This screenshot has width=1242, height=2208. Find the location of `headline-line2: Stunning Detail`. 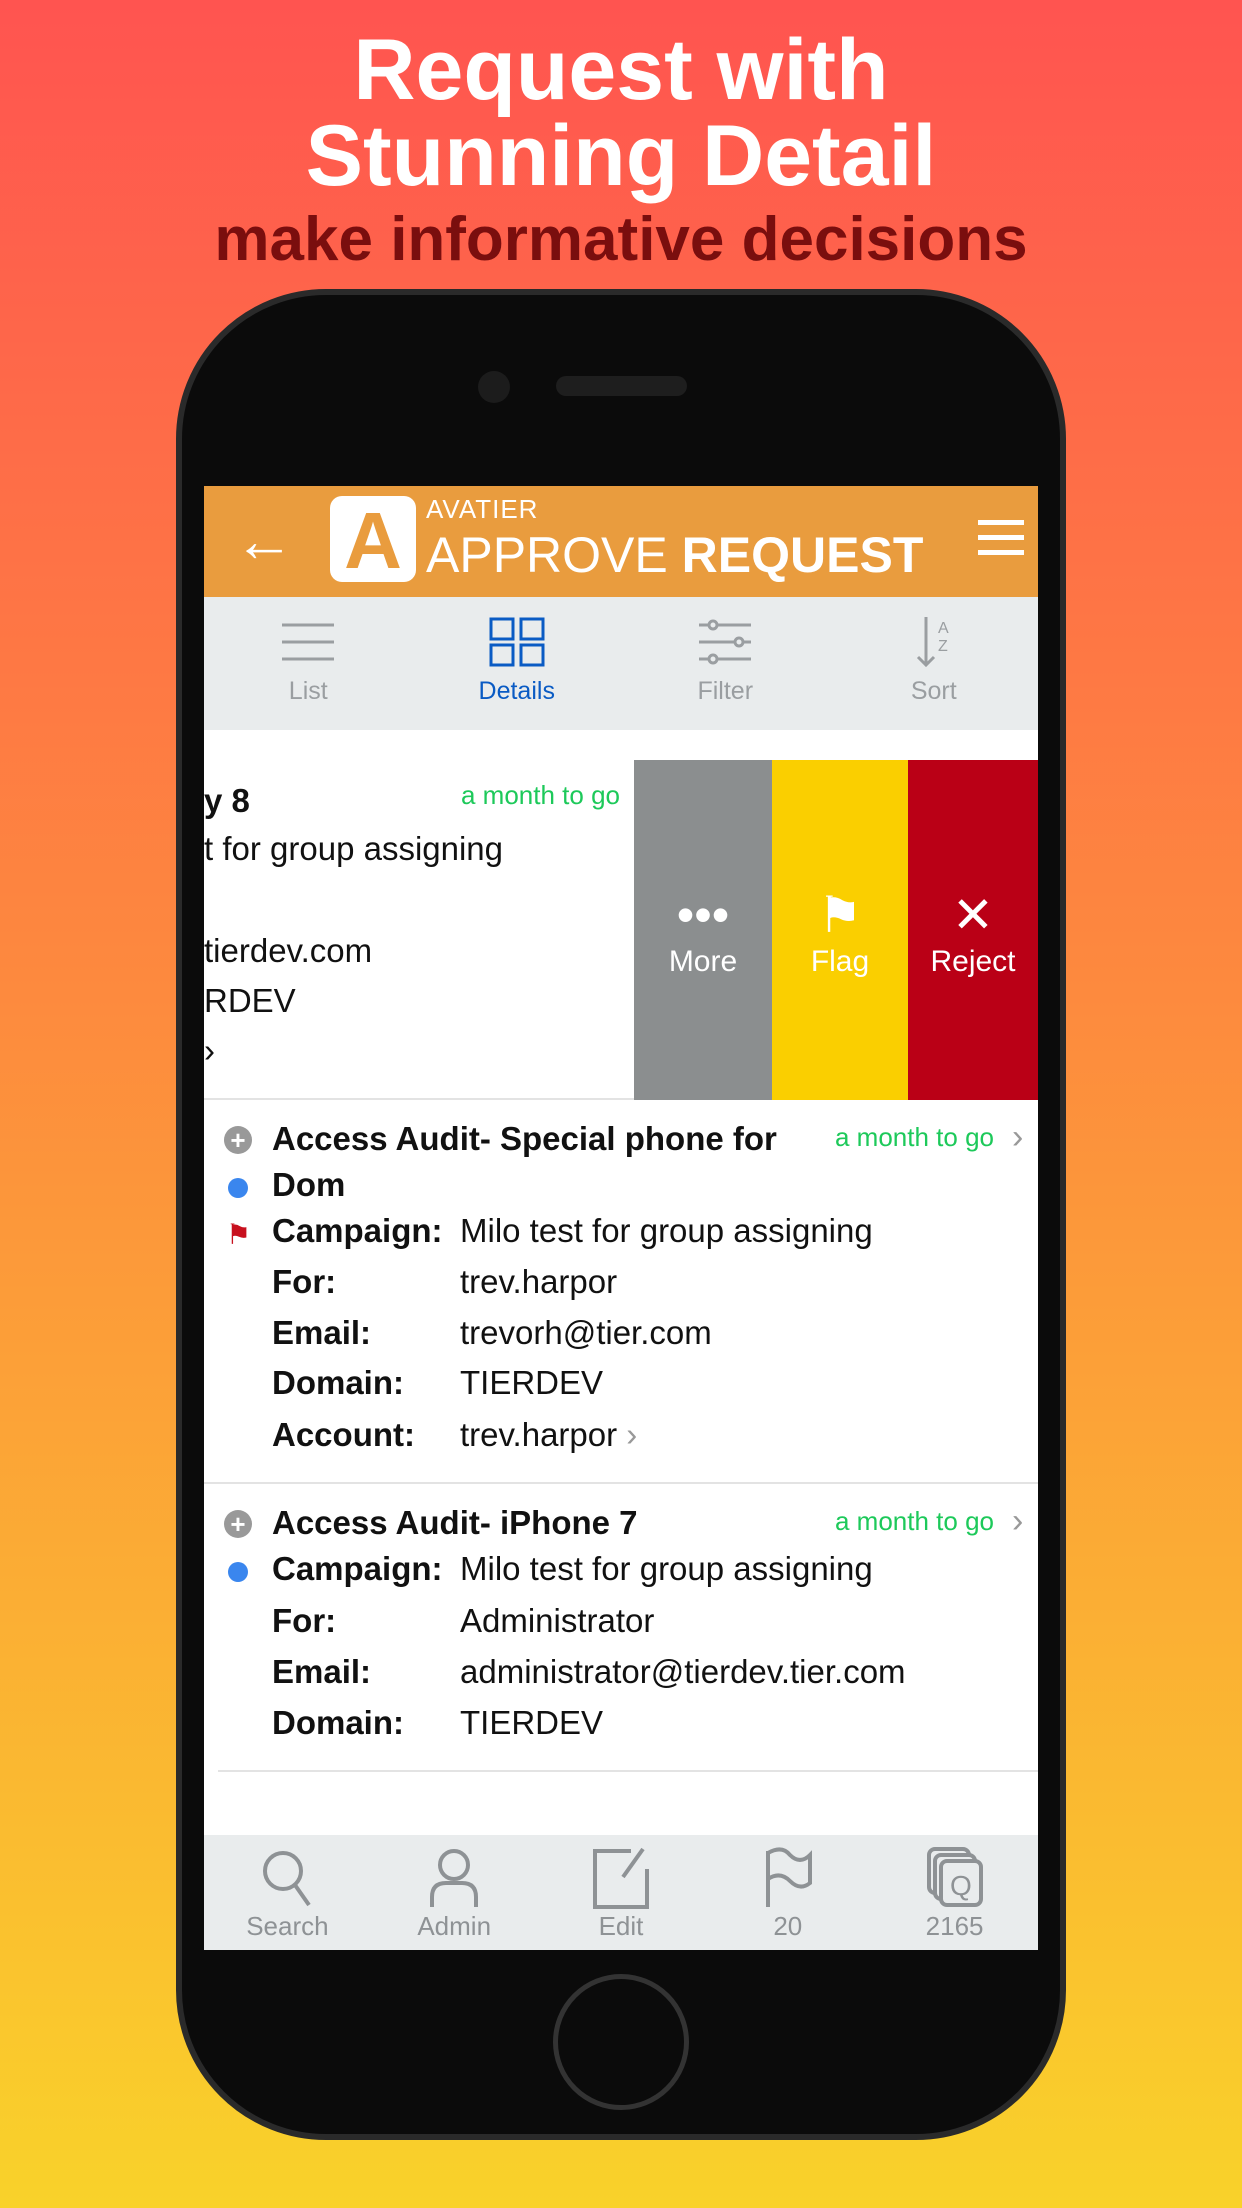

headline-line2: Stunning Detail is located at coordinates (621, 156).